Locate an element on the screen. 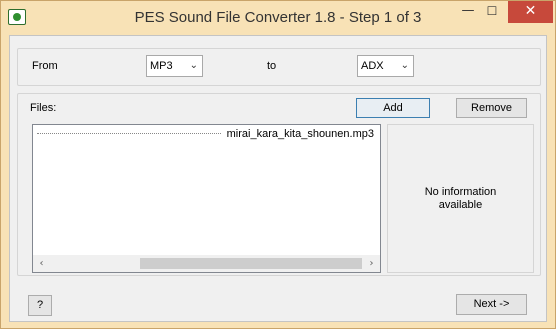 The image size is (556, 329). format-group: From MP3 ⌄ to ADX ⌄ is located at coordinates (279, 67).